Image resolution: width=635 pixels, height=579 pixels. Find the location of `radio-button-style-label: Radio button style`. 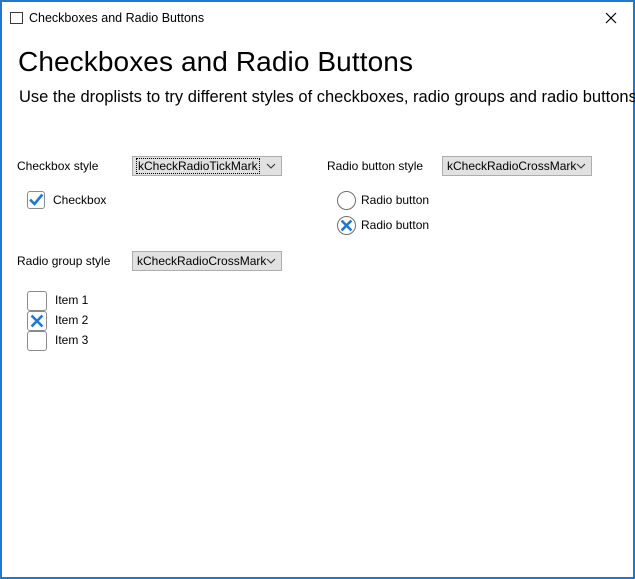

radio-button-style-label: Radio button style is located at coordinates (375, 166).